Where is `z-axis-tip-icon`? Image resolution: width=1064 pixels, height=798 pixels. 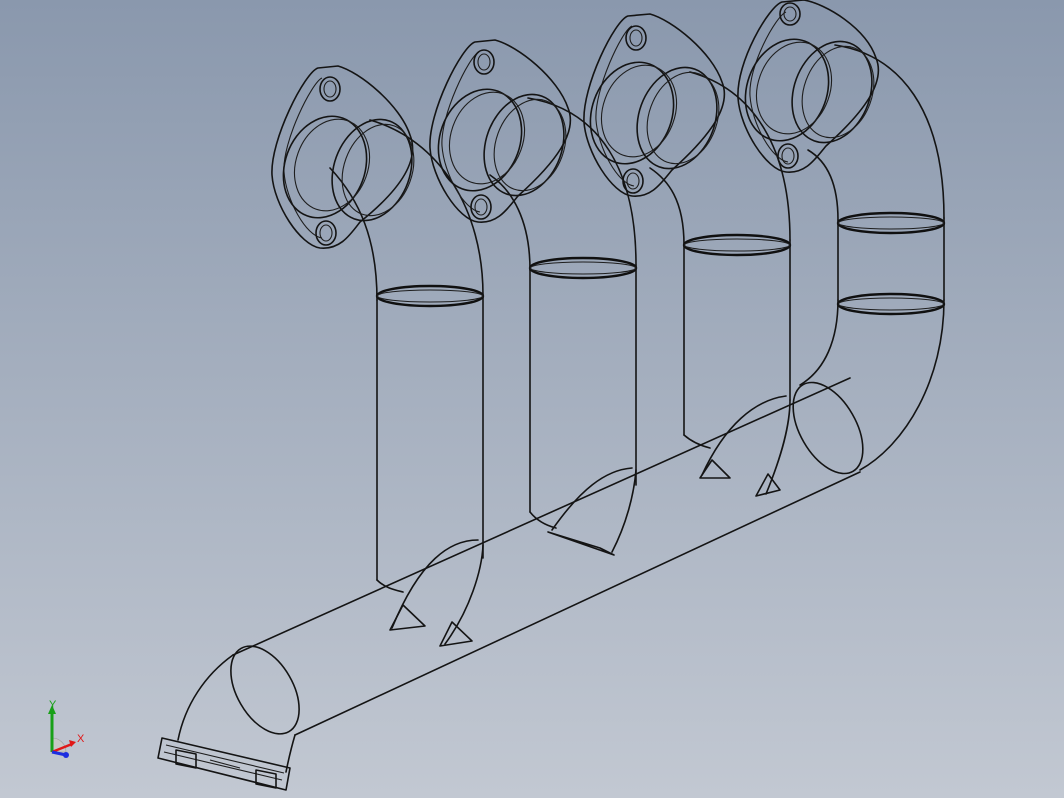
z-axis-tip-icon is located at coordinates (66, 755).